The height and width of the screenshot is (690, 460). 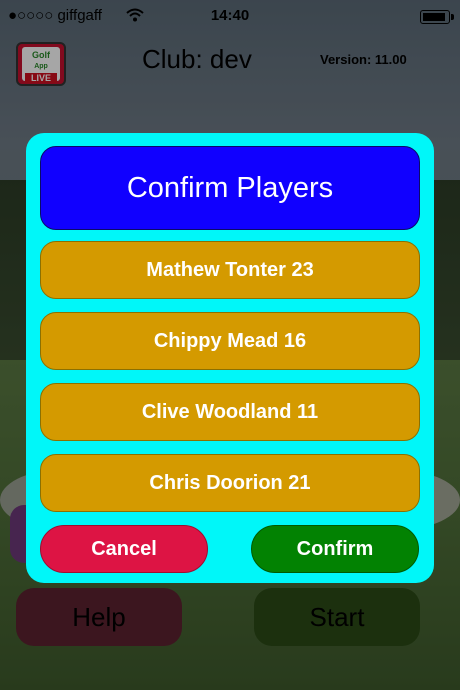 I want to click on confirm-button: Confirm, so click(x=335, y=549).